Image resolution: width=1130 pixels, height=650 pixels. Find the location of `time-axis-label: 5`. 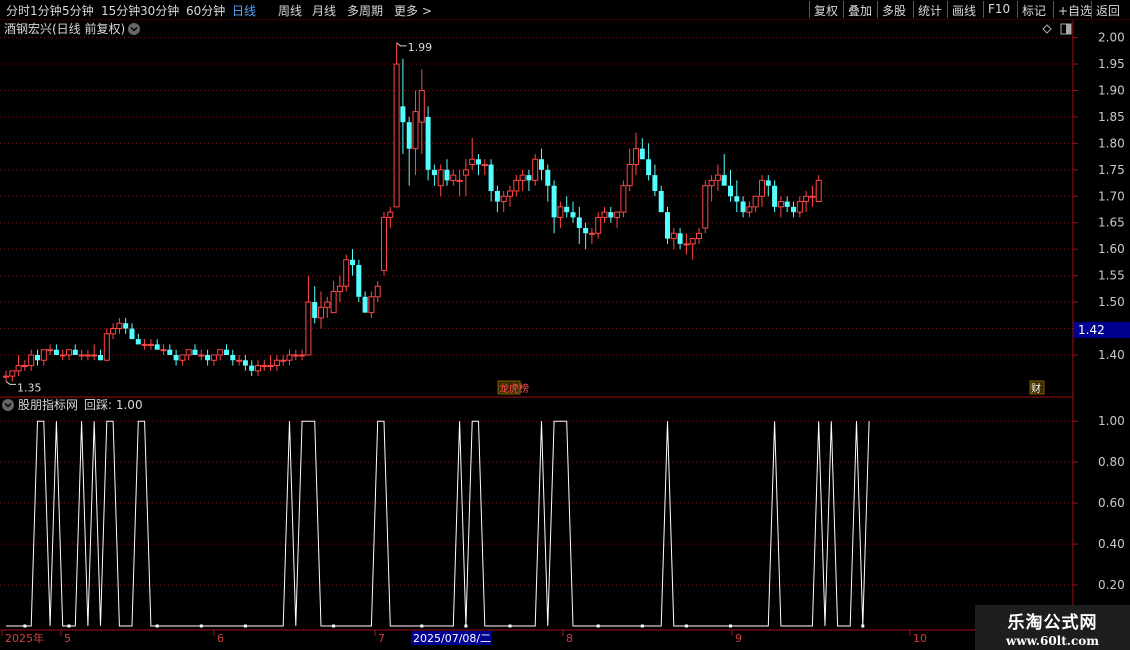

time-axis-label: 5 is located at coordinates (67, 638).